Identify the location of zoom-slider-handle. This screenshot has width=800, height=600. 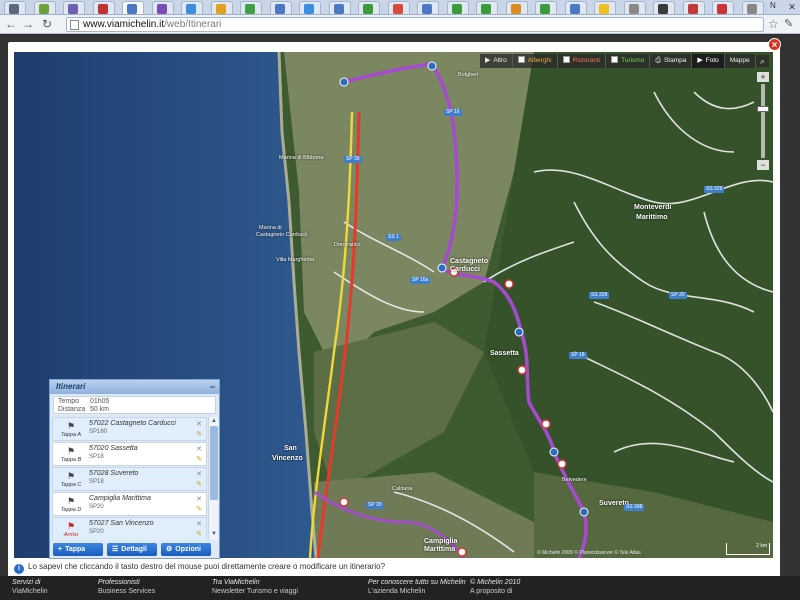
(763, 109).